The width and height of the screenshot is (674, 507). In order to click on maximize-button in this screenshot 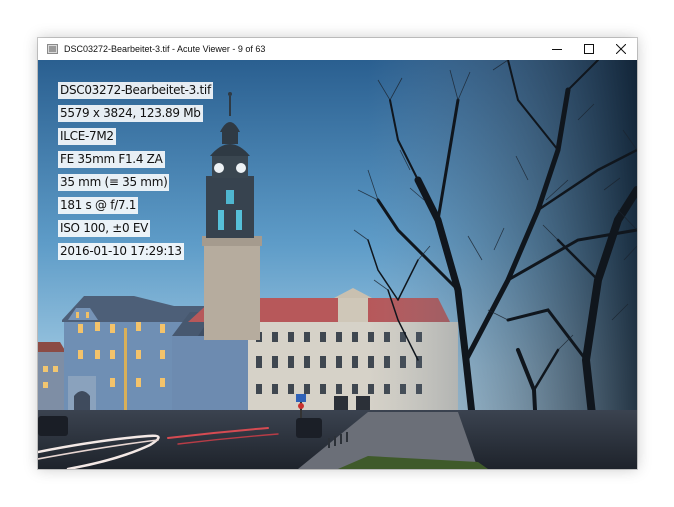, I will do `click(589, 49)`.